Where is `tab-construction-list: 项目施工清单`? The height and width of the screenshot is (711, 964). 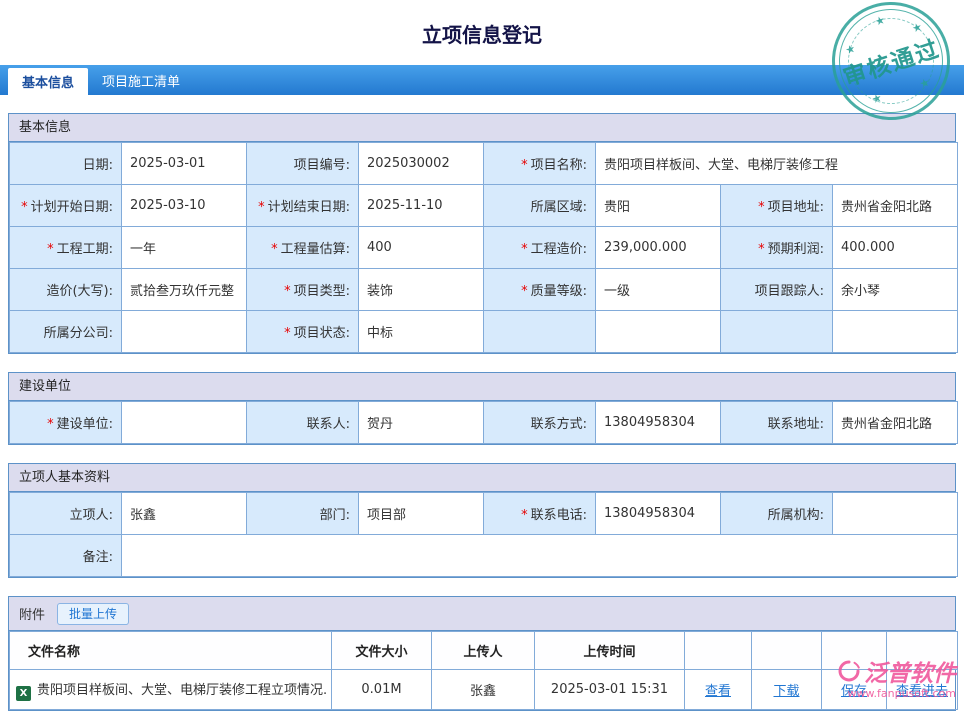 tab-construction-list: 项目施工清单 is located at coordinates (141, 80).